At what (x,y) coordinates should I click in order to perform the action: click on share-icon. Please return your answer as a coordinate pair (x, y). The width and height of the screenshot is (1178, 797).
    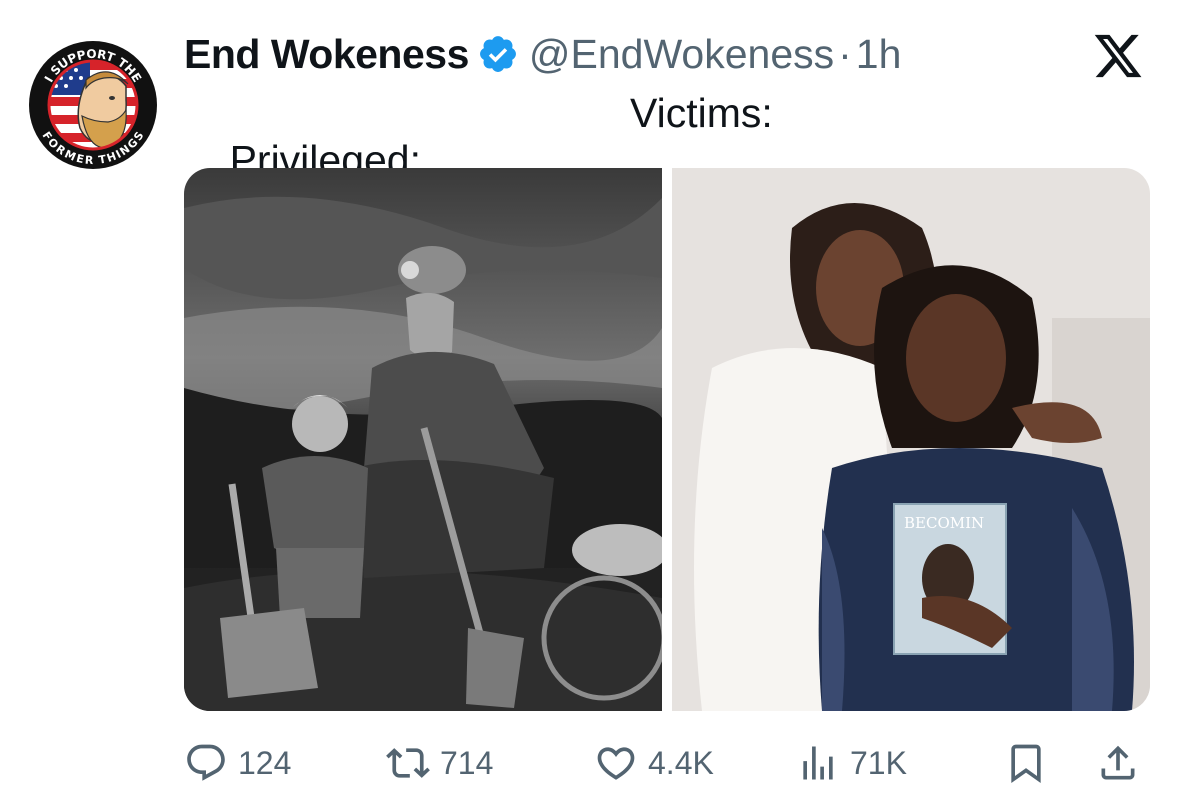
    Looking at the image, I should click on (1118, 763).